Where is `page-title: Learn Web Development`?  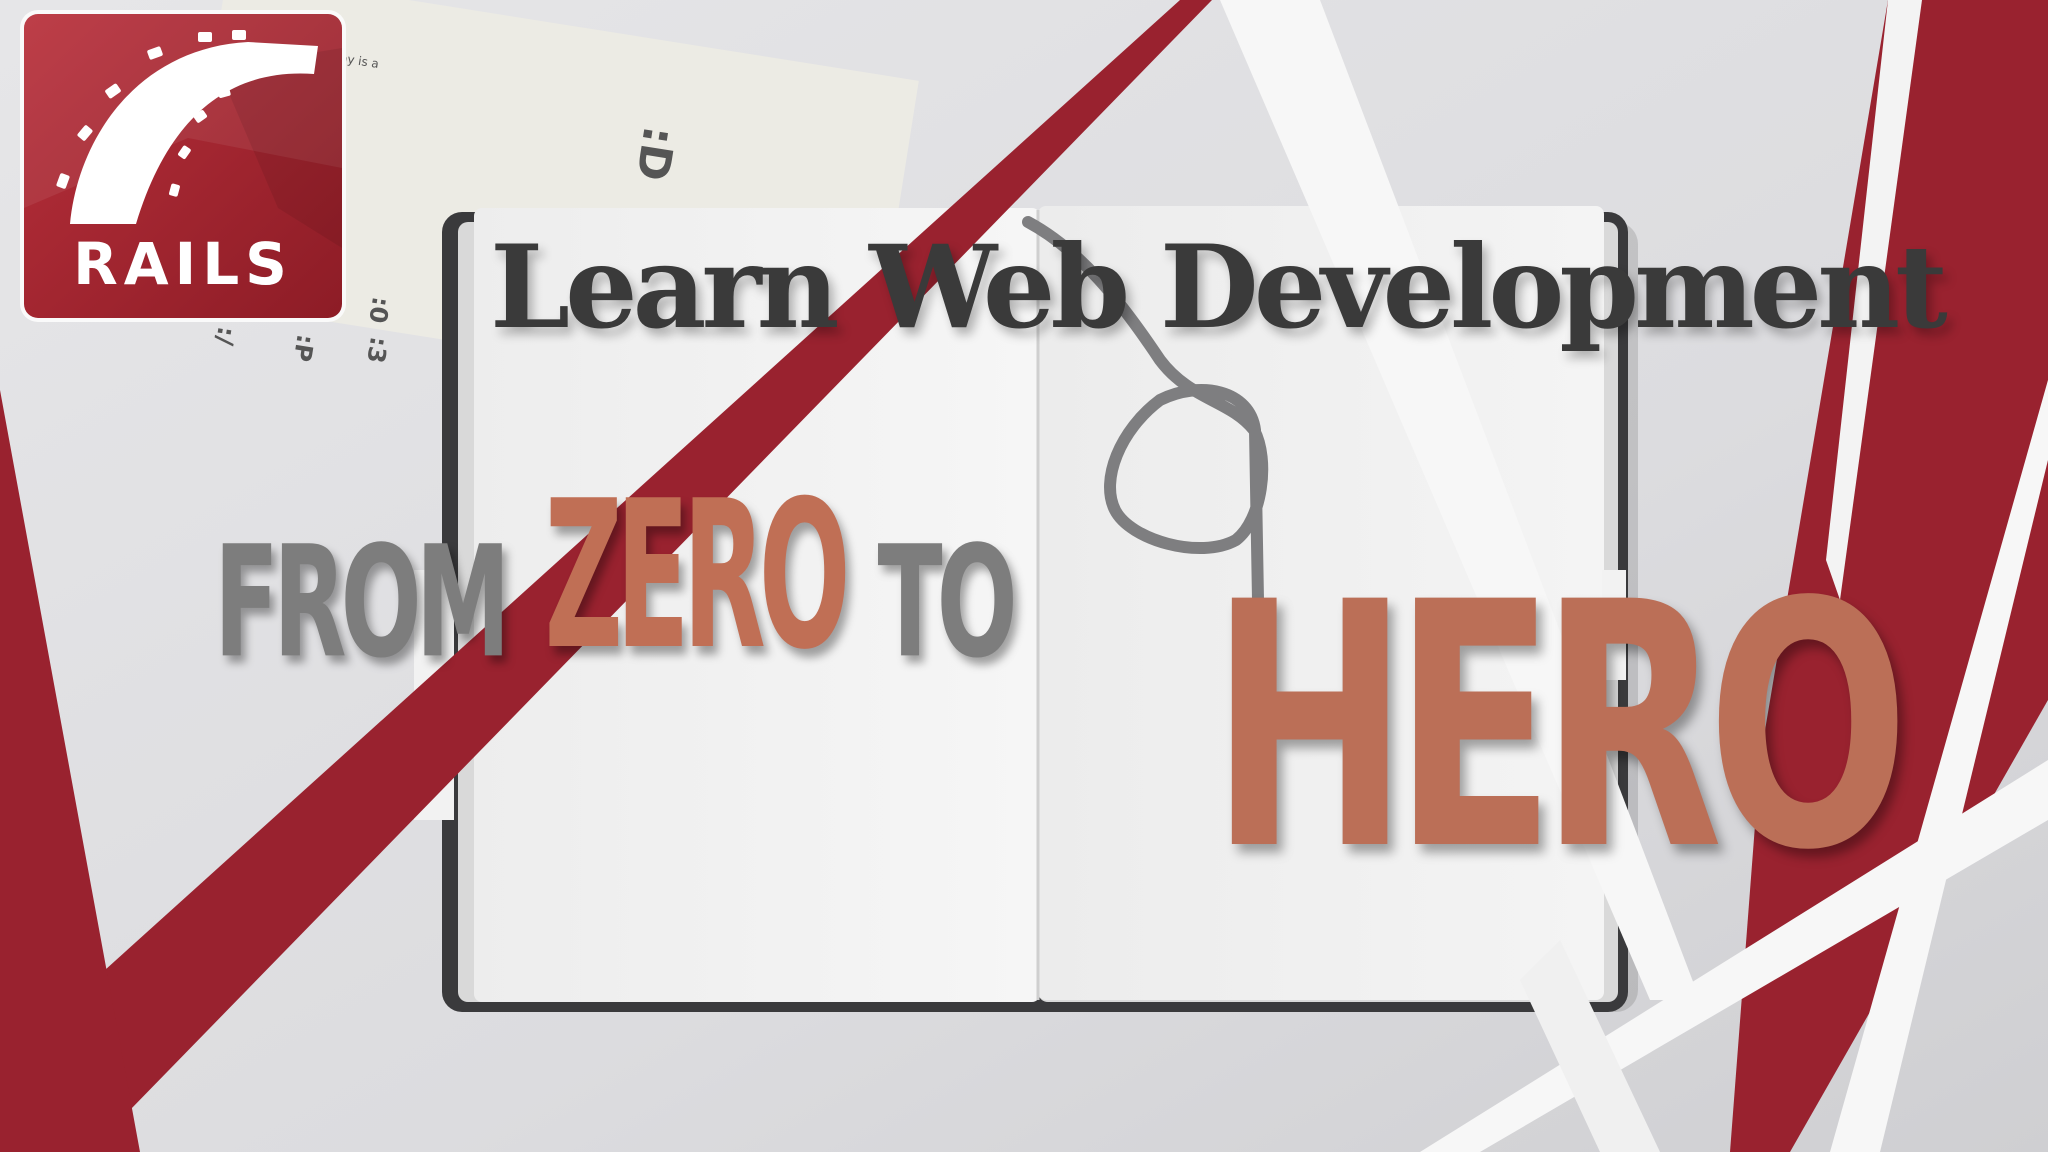
page-title: Learn Web Development is located at coordinates (1219, 287).